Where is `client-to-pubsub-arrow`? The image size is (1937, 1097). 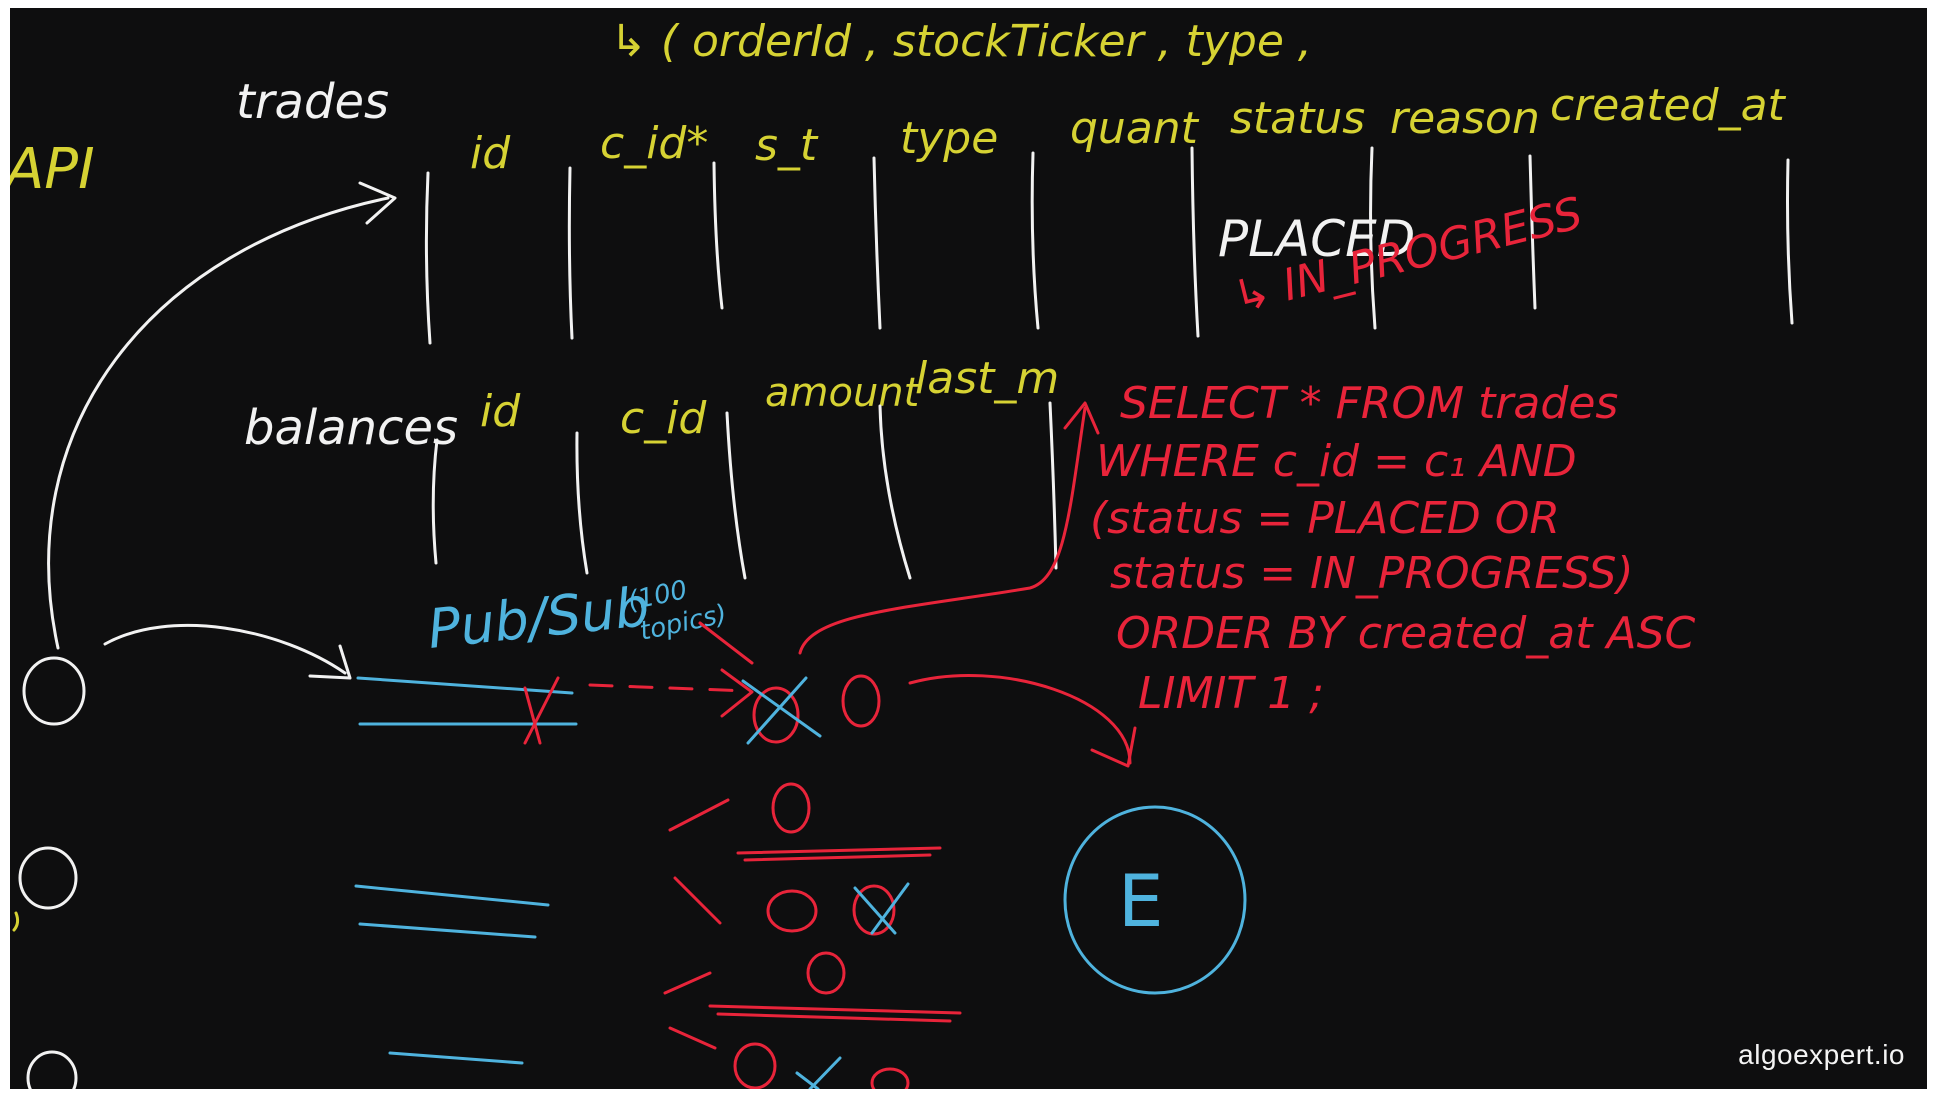 client-to-pubsub-arrow is located at coordinates (225, 649).